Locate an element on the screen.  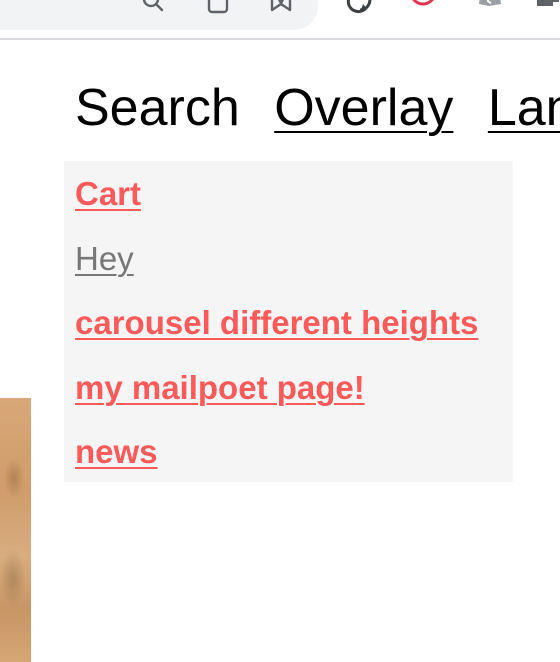
dropdown-item-my-mailpoet-page: my mailpoet page! is located at coordinates (288, 388).